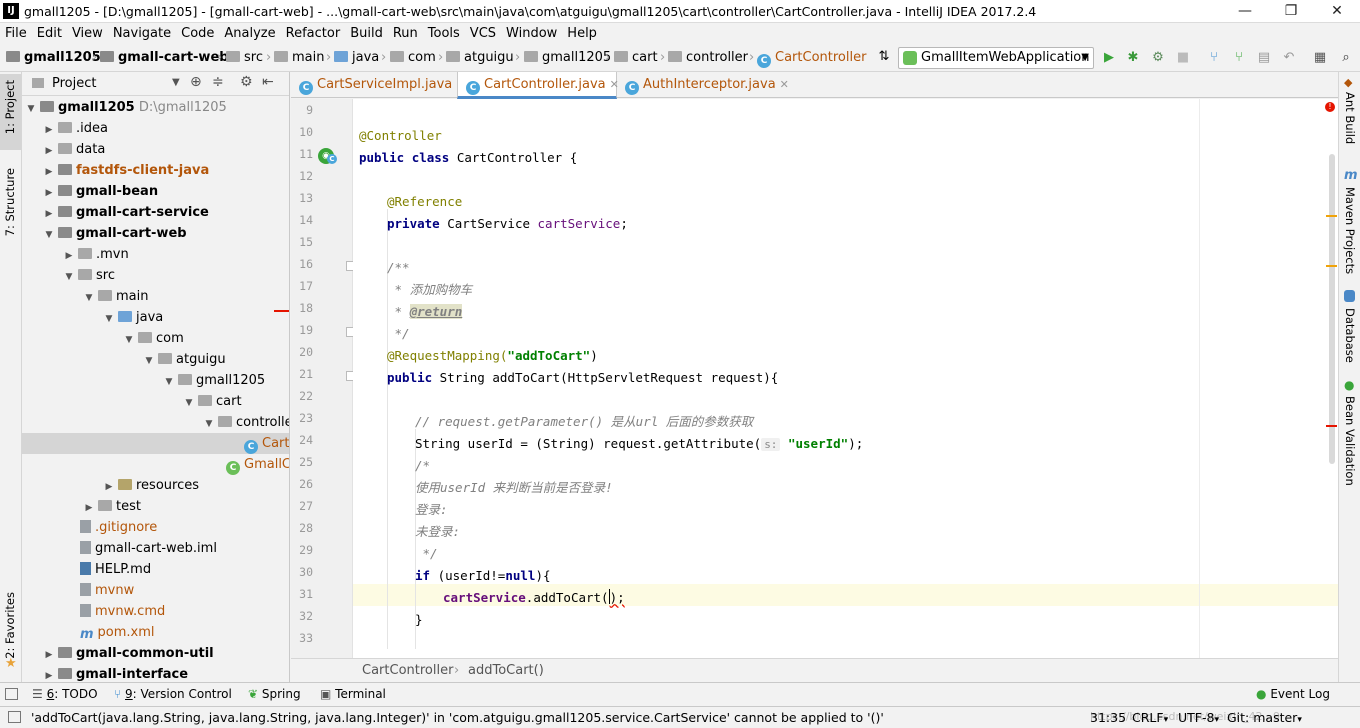 The width and height of the screenshot is (1360, 728). I want to click on maximize-button: ❐, so click(1291, 11).